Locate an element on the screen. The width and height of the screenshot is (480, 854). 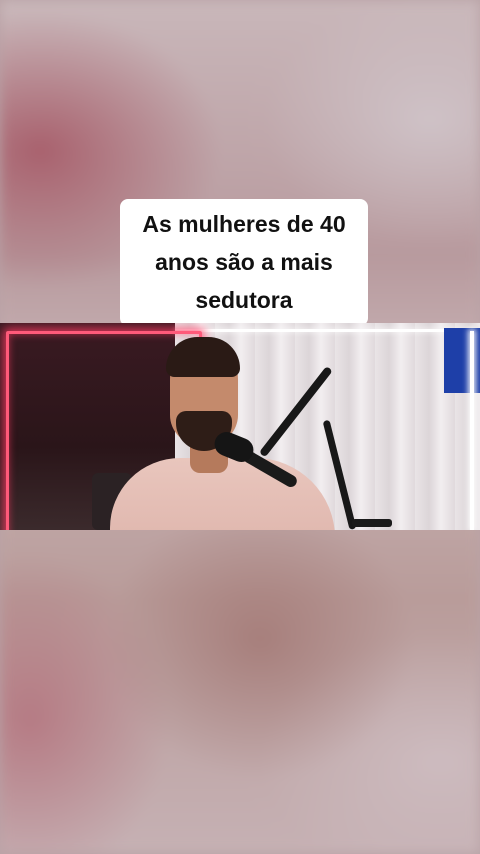
mic-stand-base is located at coordinates (372, 523).